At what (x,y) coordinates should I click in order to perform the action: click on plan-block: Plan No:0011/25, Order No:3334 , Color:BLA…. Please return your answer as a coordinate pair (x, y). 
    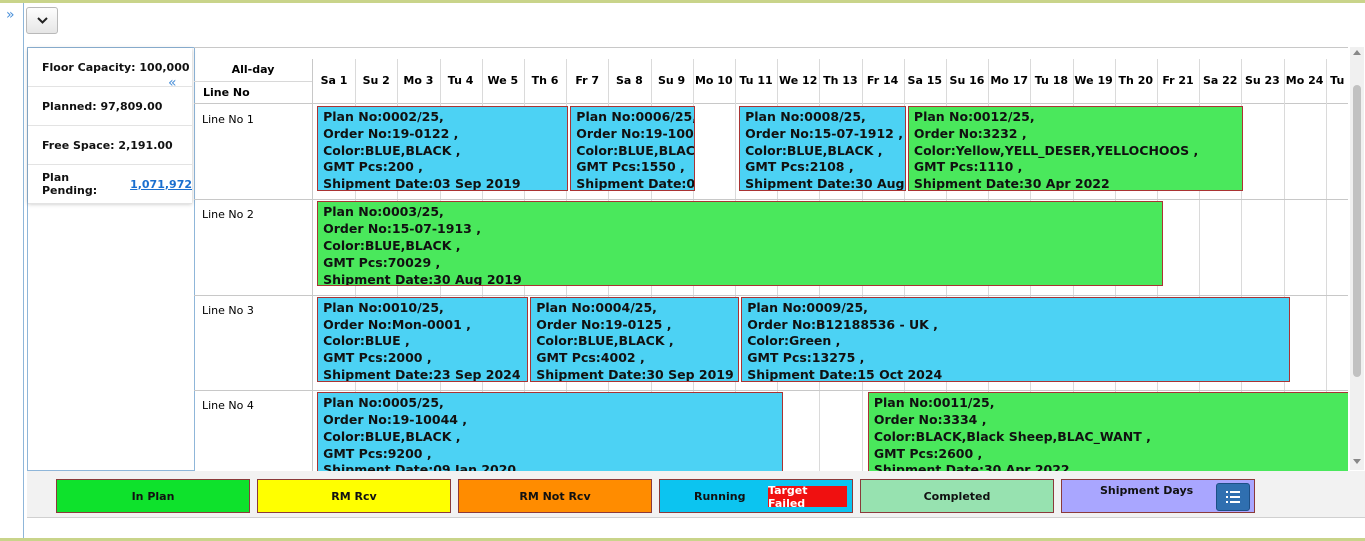
    Looking at the image, I should click on (1107, 431).